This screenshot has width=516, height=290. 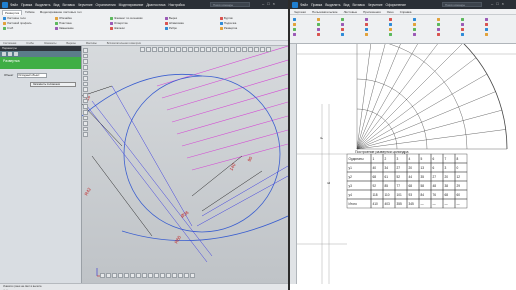 I want to click on ribbon-tab: Моделирование листовых тел, so click(x=61, y=12).